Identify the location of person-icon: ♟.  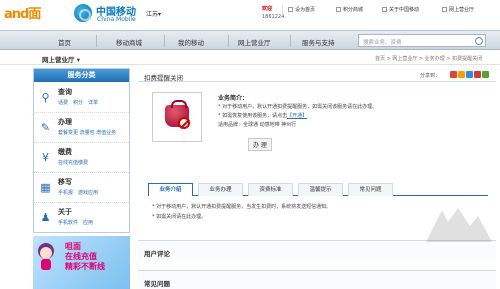
(45, 217).